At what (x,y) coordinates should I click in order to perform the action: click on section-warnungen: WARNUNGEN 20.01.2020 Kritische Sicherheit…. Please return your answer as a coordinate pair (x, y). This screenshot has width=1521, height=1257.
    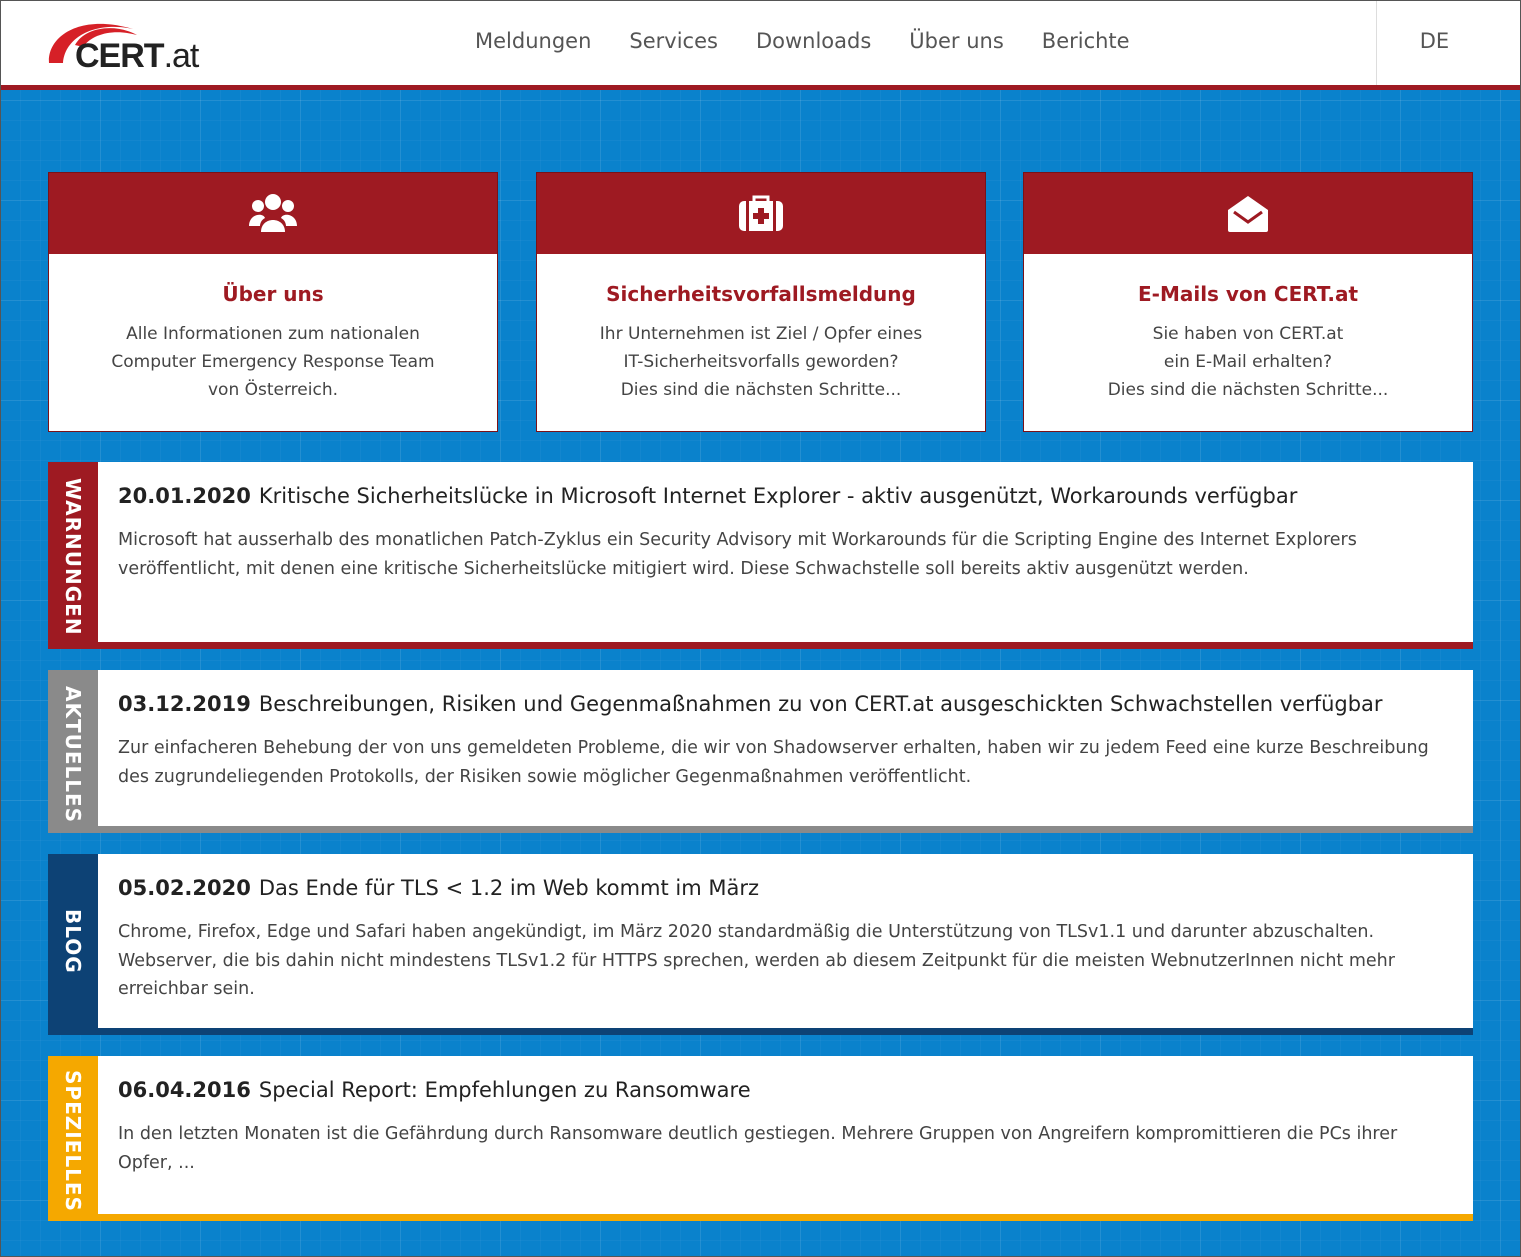
    Looking at the image, I should click on (760, 555).